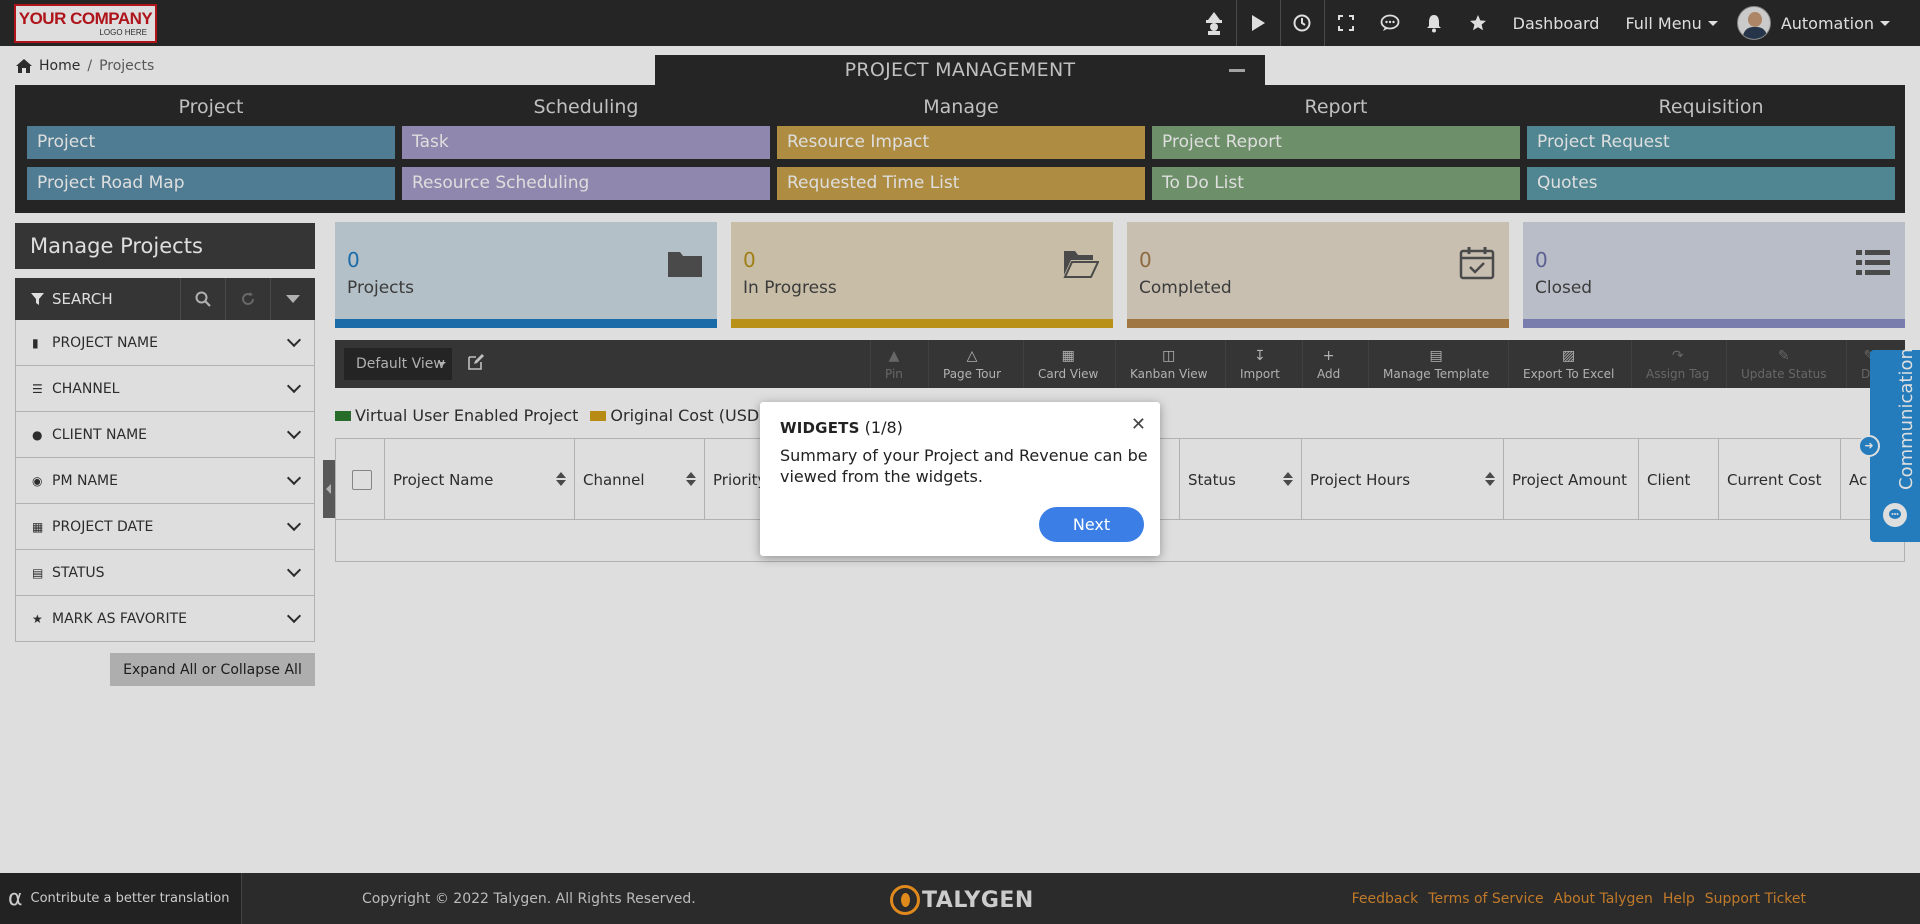  Describe the element at coordinates (820, 428) in the screenshot. I see `popover-heading: WIDGETS` at that location.